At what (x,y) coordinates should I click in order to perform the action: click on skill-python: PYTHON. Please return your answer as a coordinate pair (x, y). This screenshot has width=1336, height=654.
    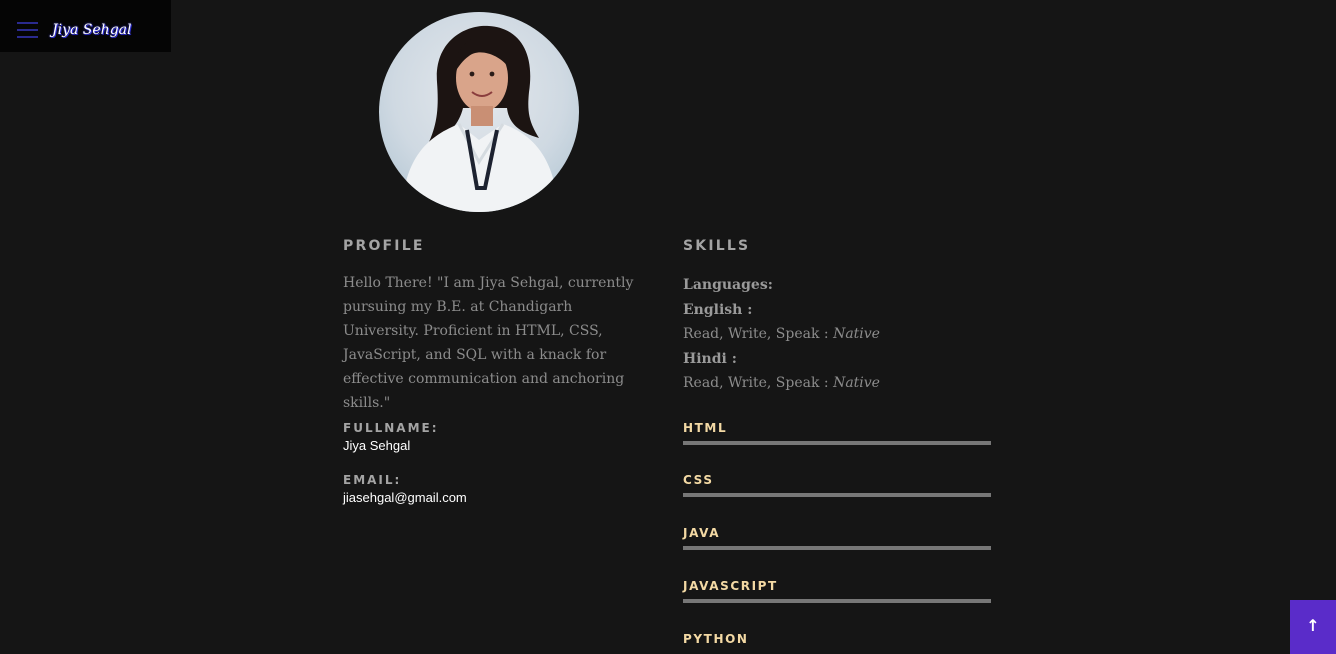
    Looking at the image, I should click on (837, 639).